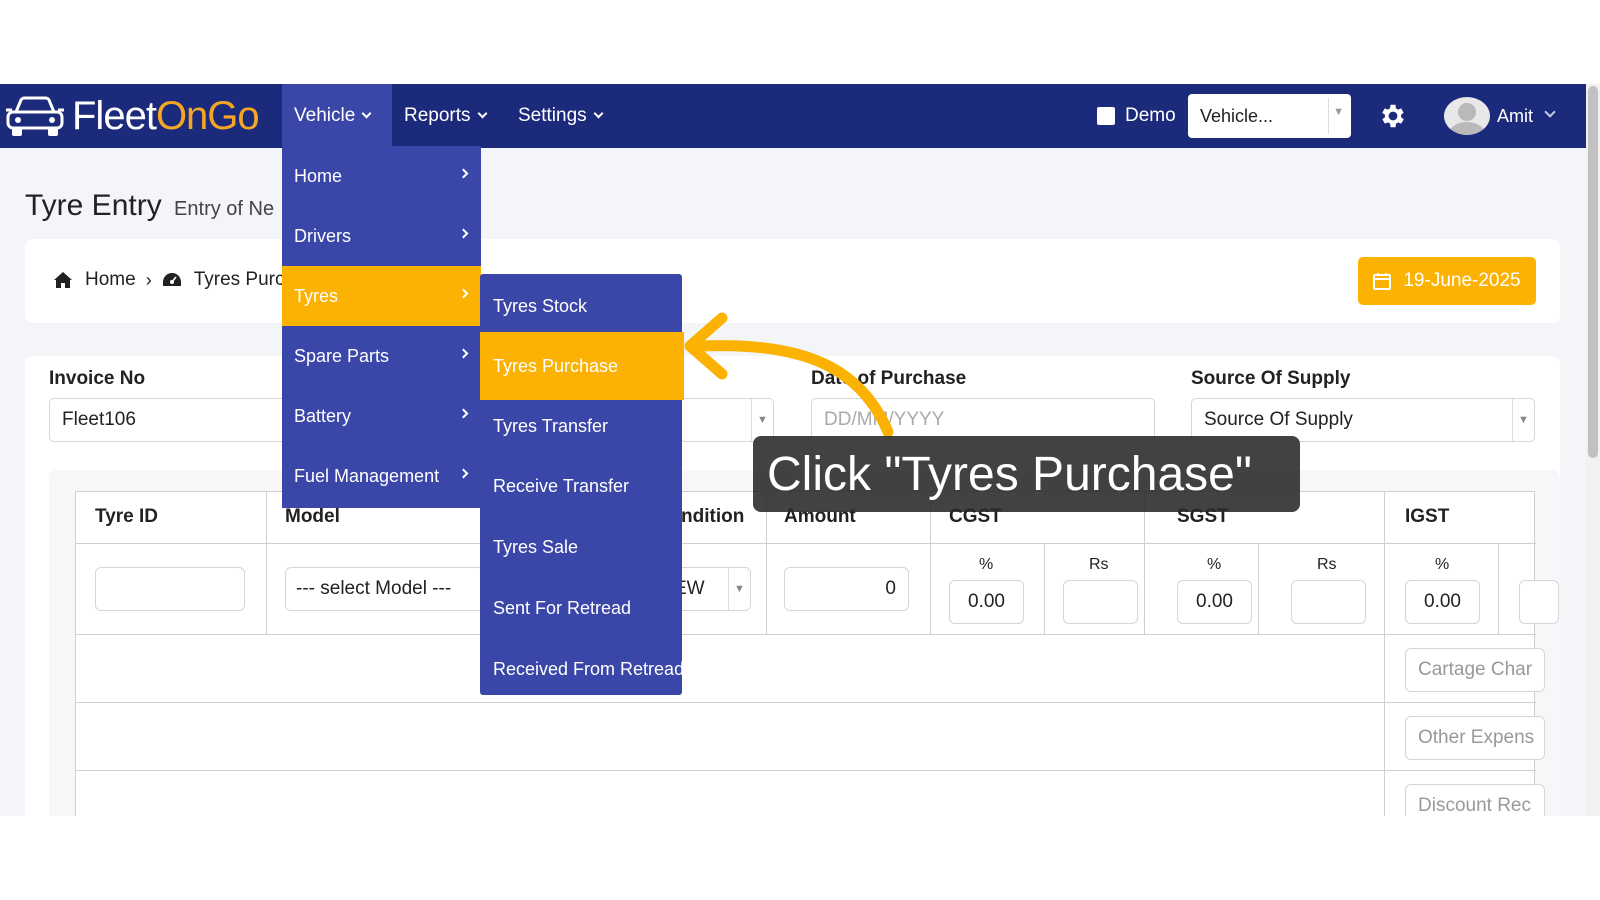 The image size is (1600, 900). Describe the element at coordinates (552, 115) in the screenshot. I see `nav-settings-label: Settings` at that location.